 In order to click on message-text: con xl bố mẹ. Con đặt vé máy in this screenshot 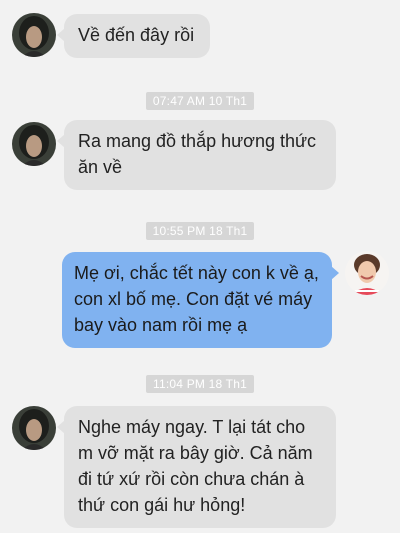, I will do `click(193, 299)`.